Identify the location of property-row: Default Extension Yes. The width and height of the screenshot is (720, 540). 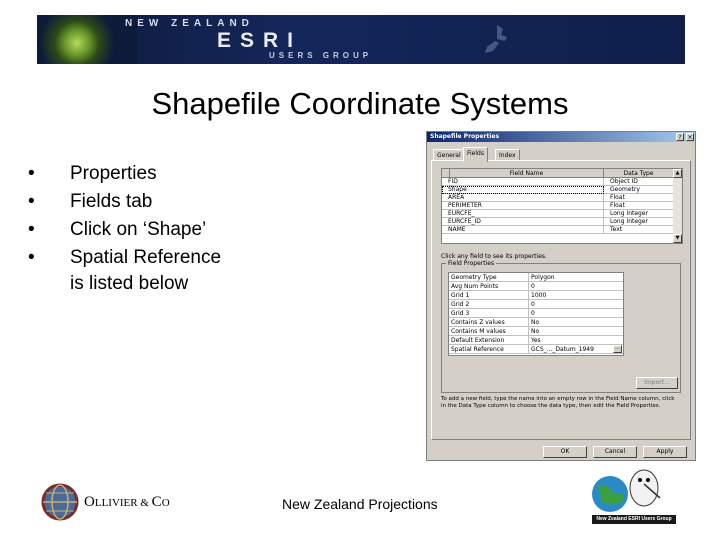
(536, 340).